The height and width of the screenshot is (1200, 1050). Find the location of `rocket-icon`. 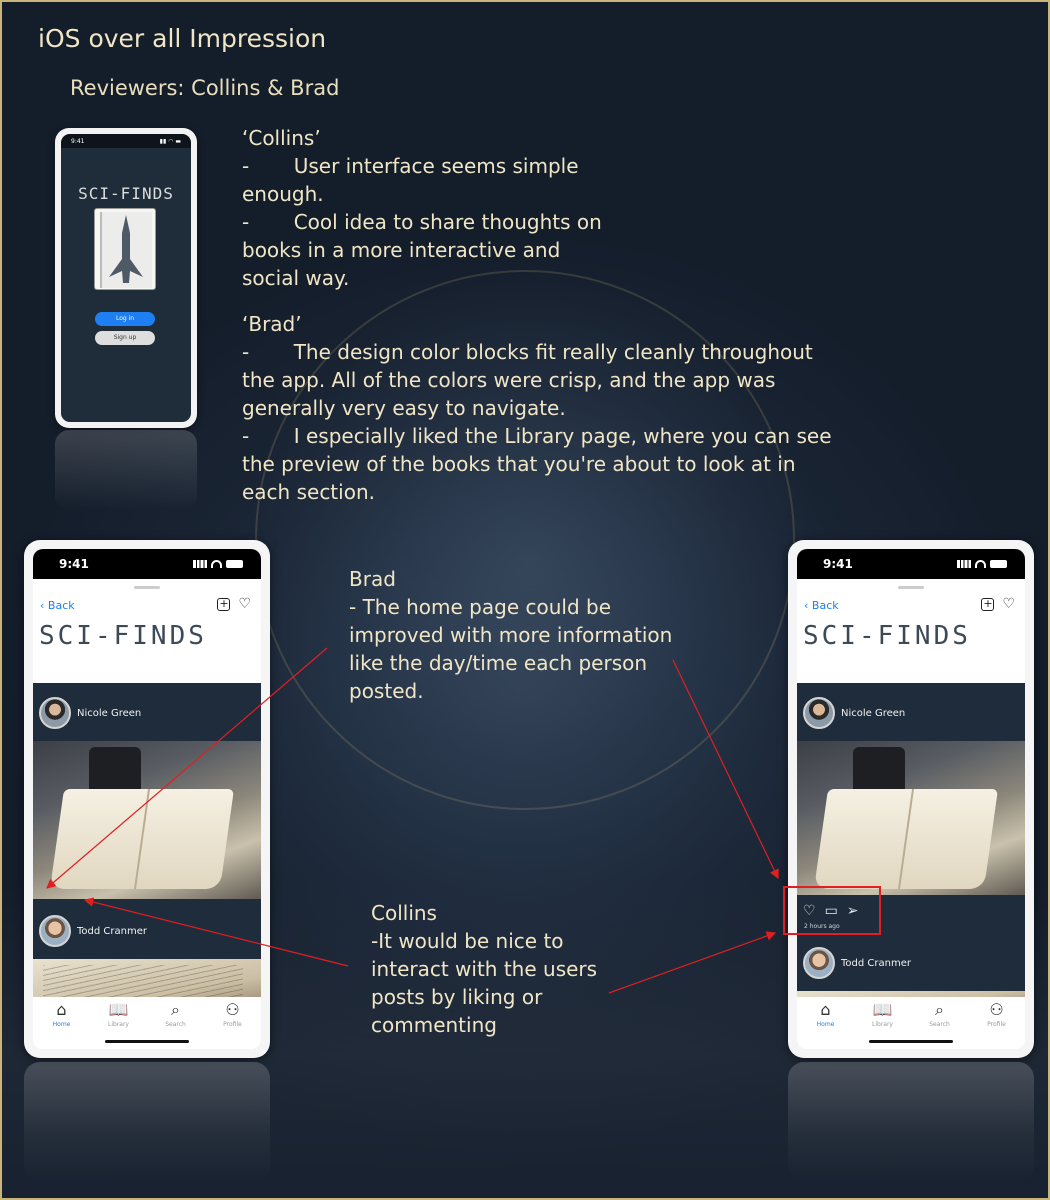

rocket-icon is located at coordinates (126, 249).